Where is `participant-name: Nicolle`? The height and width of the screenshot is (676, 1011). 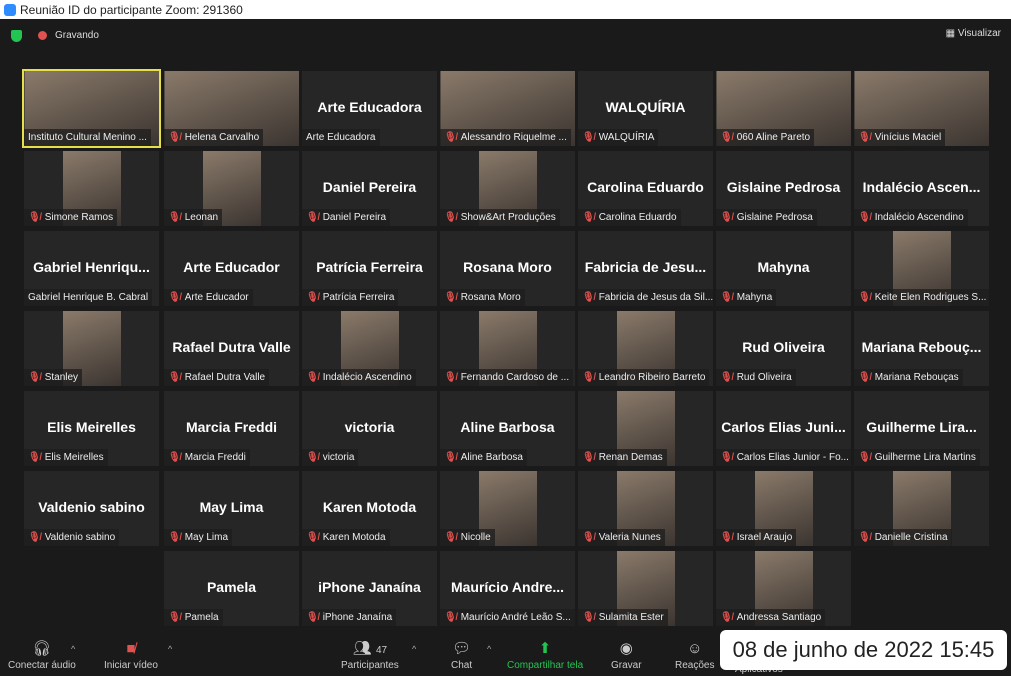 participant-name: Nicolle is located at coordinates (475, 537).